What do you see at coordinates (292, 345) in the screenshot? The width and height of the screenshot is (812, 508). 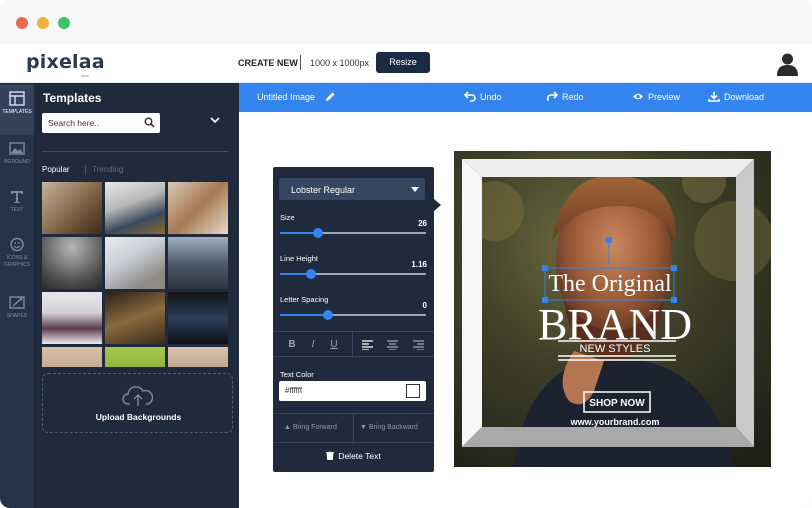 I see `bold-button: B` at bounding box center [292, 345].